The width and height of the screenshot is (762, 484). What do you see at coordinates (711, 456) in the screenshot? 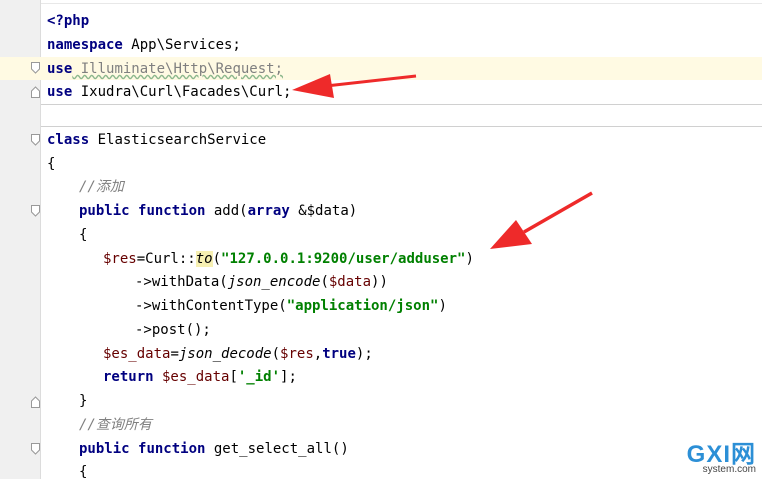
I see `site-watermark: GXI网 system.com` at bounding box center [711, 456].